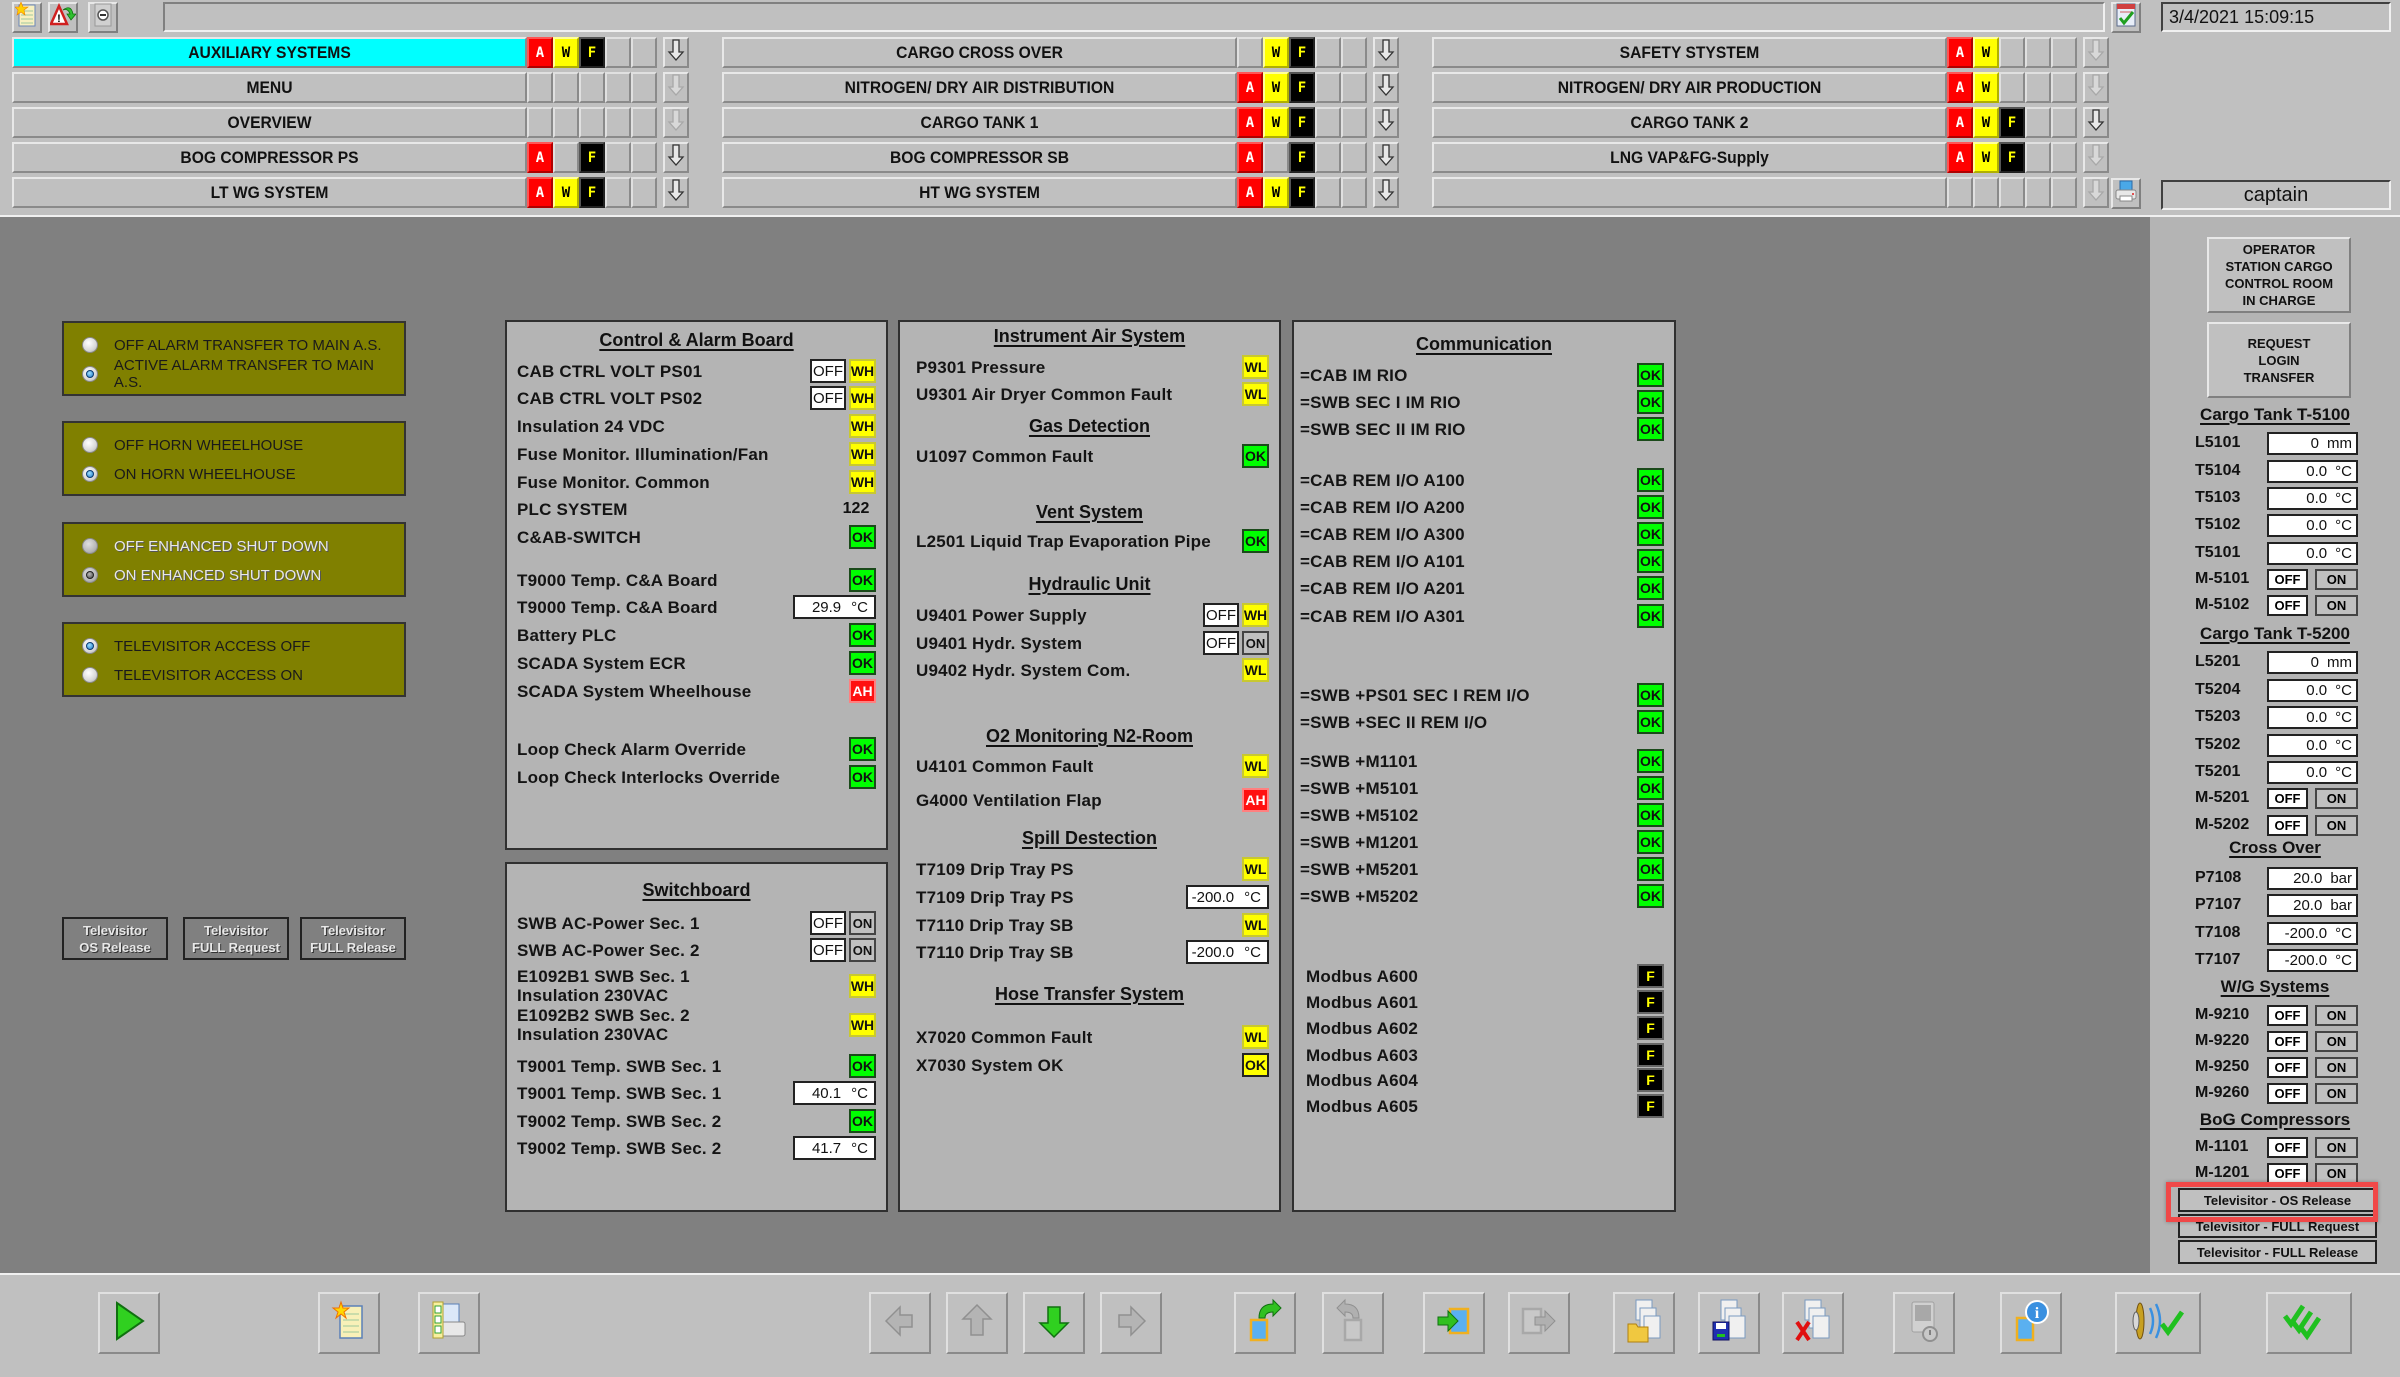 The height and width of the screenshot is (1377, 2400). What do you see at coordinates (269, 52) in the screenshot?
I see `nav-button: AUXILIARY SYSTEMS` at bounding box center [269, 52].